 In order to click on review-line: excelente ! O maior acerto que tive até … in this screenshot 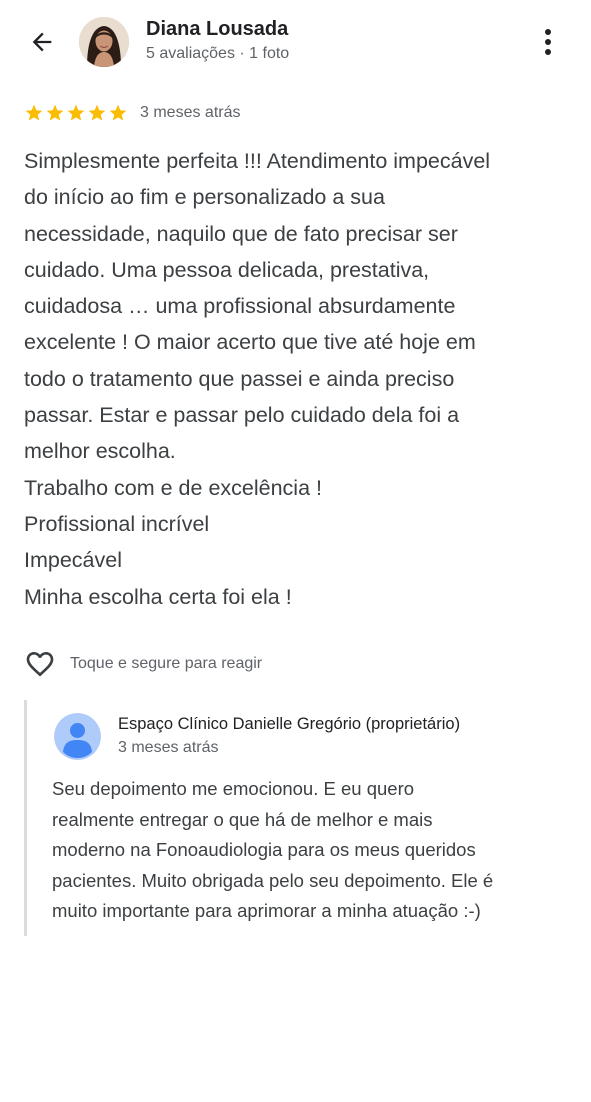, I will do `click(250, 342)`.